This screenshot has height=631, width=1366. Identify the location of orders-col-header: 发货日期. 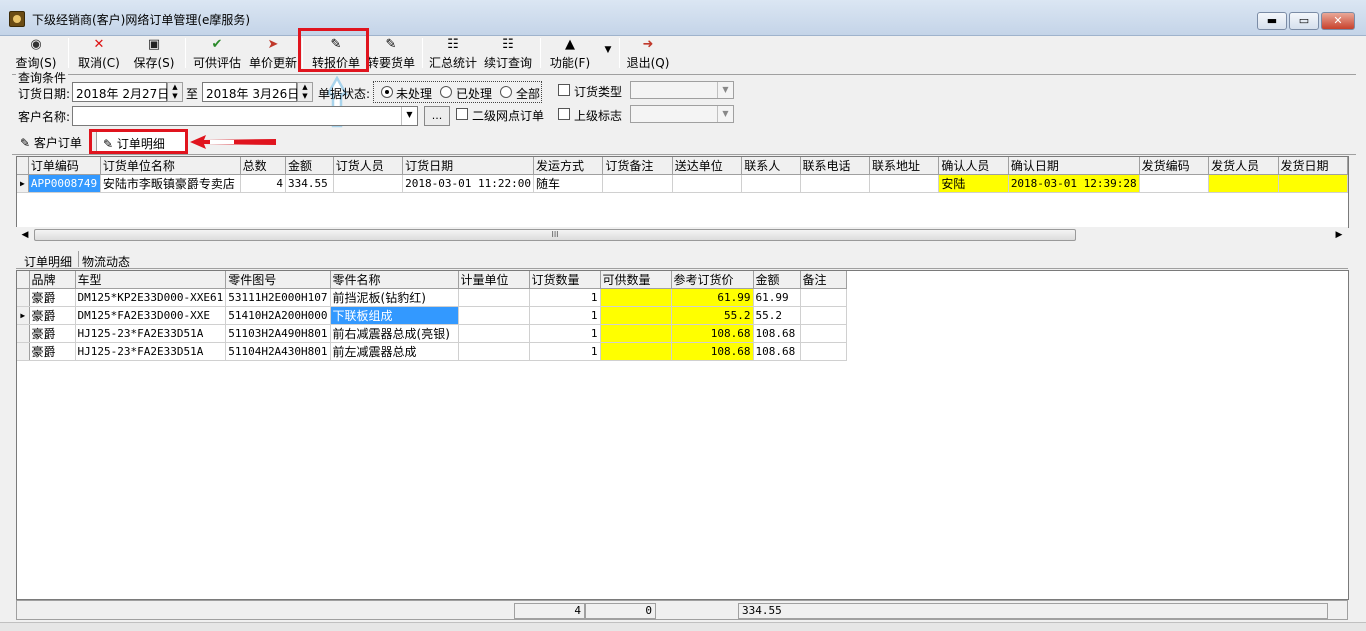
(1313, 166).